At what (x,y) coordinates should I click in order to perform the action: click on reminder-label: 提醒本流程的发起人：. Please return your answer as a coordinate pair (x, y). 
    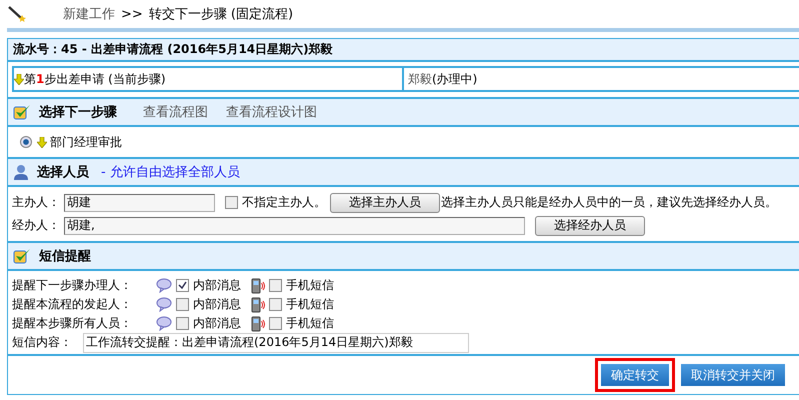
    Looking at the image, I should click on (72, 304).